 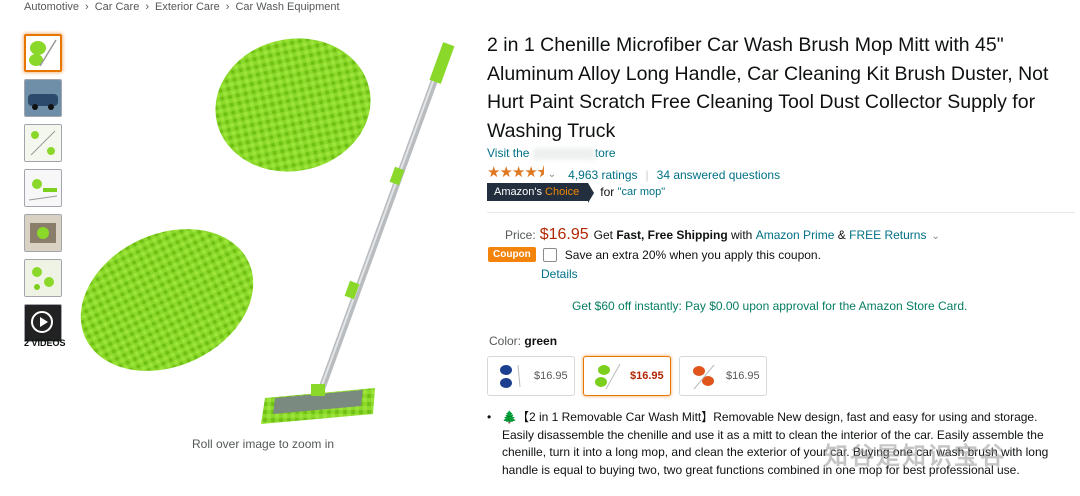 I want to click on watermark: 知谷是知识宝谷, so click(x=915, y=456).